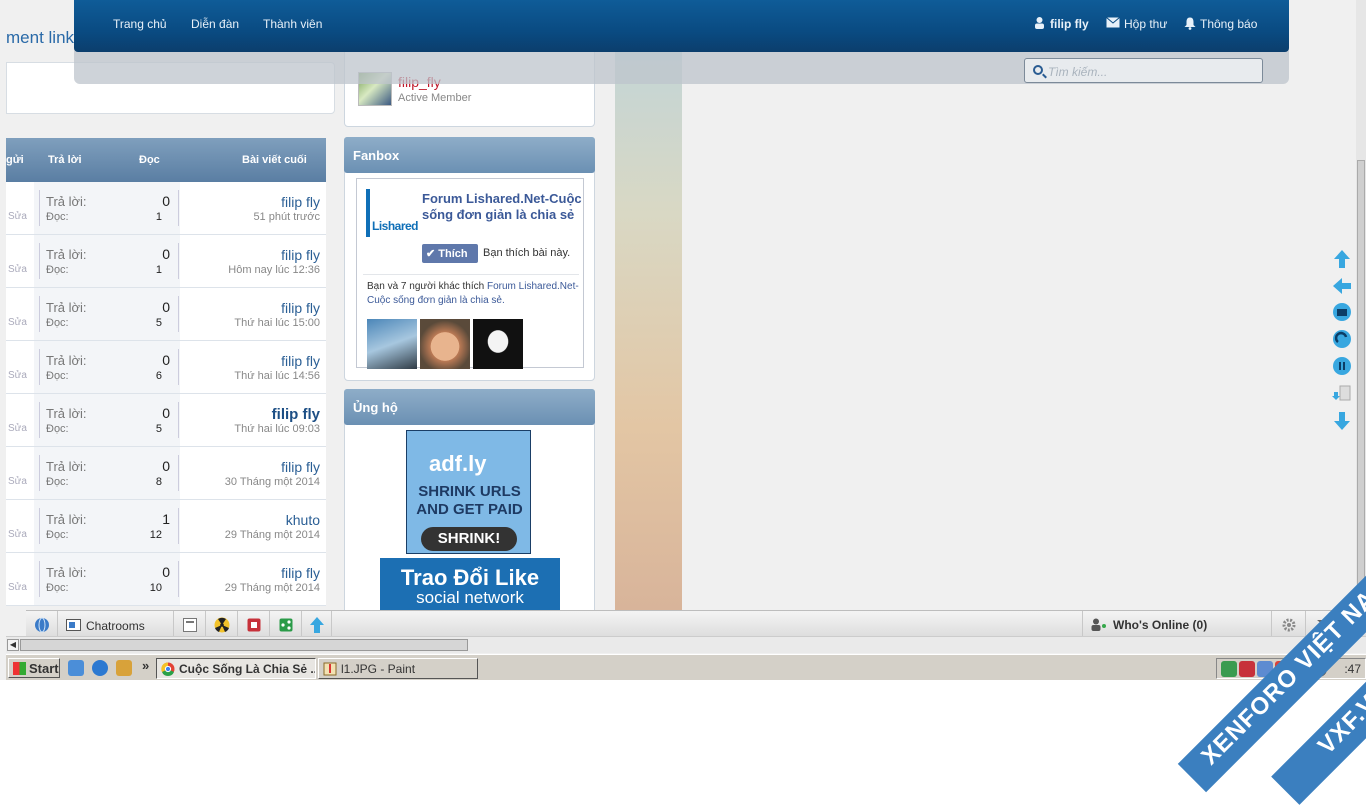 The height and width of the screenshot is (805, 1366). What do you see at coordinates (1342, 366) in the screenshot?
I see `pause-icon` at bounding box center [1342, 366].